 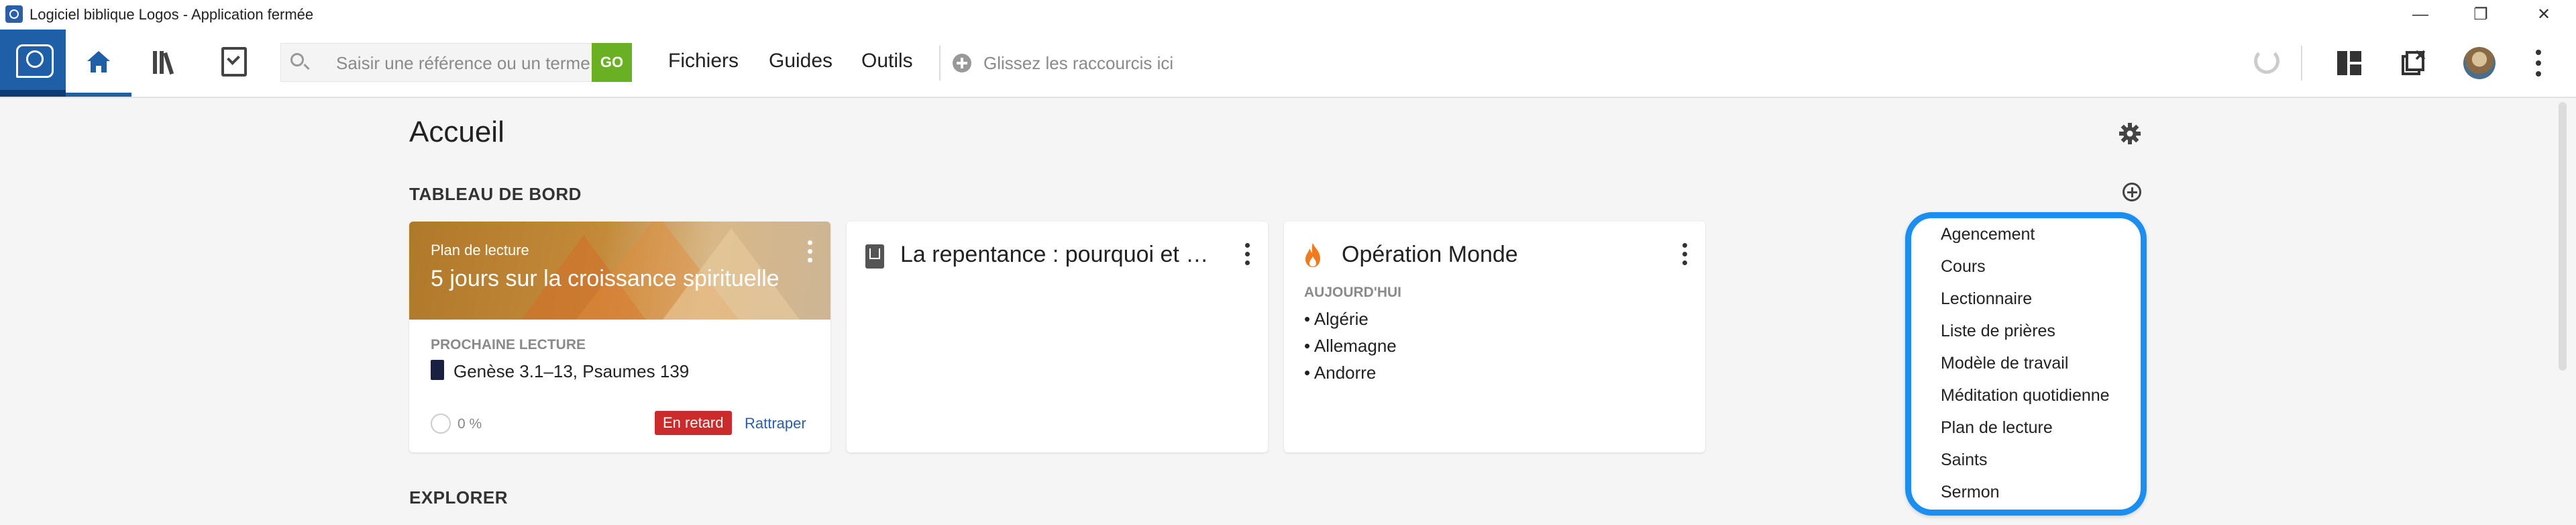 What do you see at coordinates (1350, 346) in the screenshot?
I see `country-item: • Allemagne` at bounding box center [1350, 346].